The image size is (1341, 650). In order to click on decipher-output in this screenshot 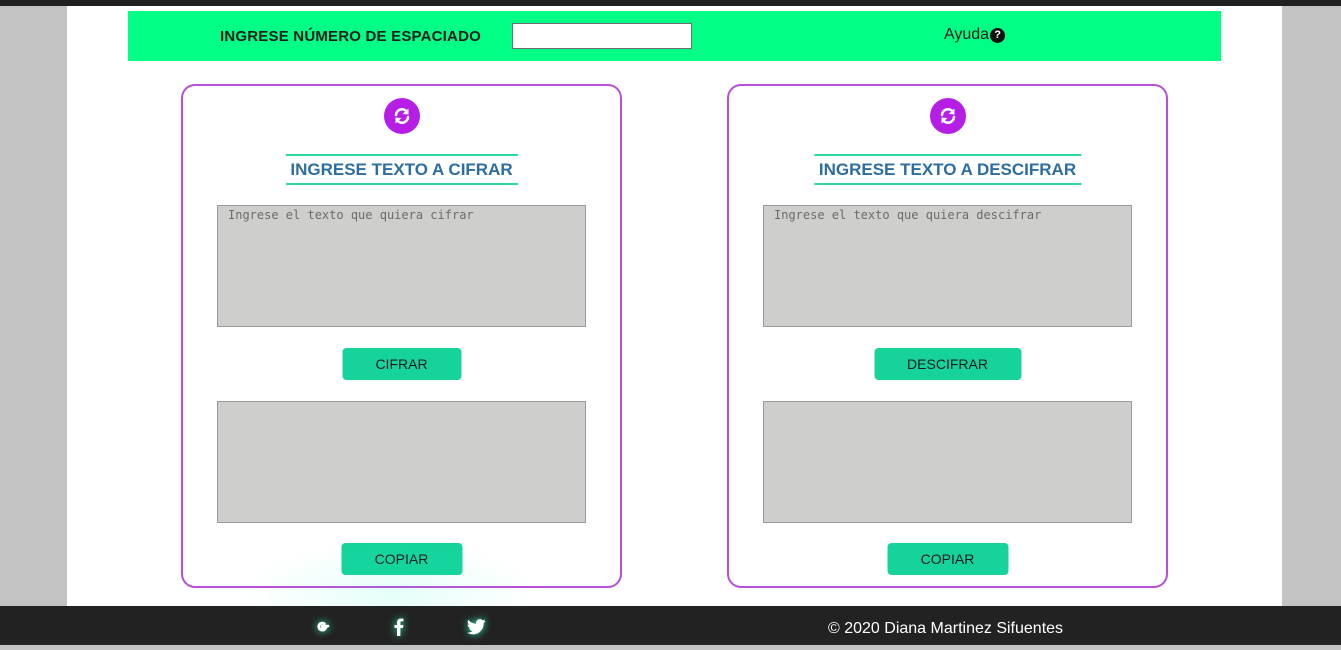, I will do `click(947, 462)`.